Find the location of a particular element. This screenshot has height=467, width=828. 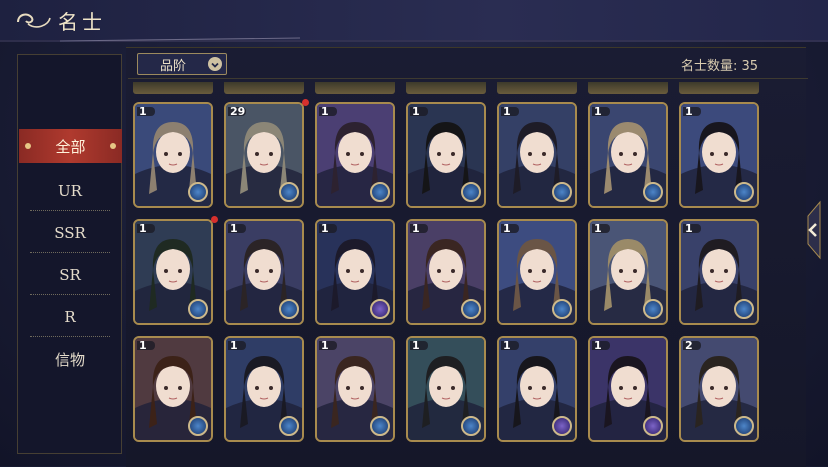

sidebar-item-label: 全部 is located at coordinates (70, 146).